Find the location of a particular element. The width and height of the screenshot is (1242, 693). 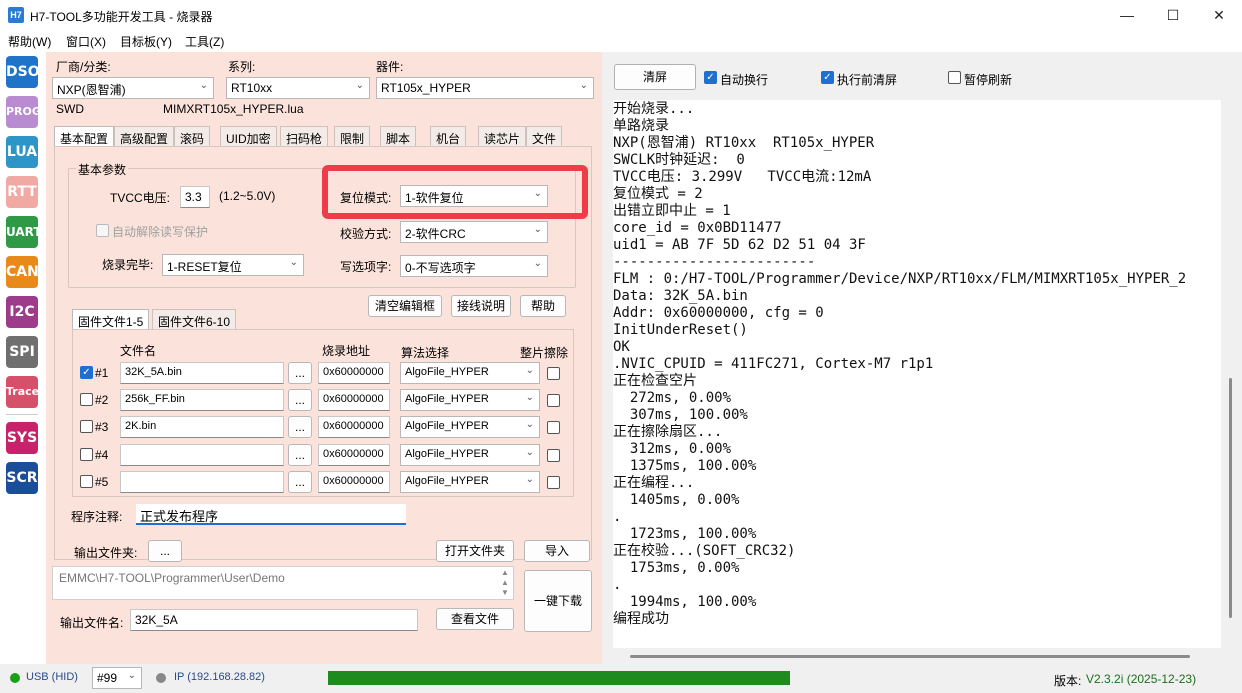

auto-wrap-checkbox: ✓ is located at coordinates (710, 77).